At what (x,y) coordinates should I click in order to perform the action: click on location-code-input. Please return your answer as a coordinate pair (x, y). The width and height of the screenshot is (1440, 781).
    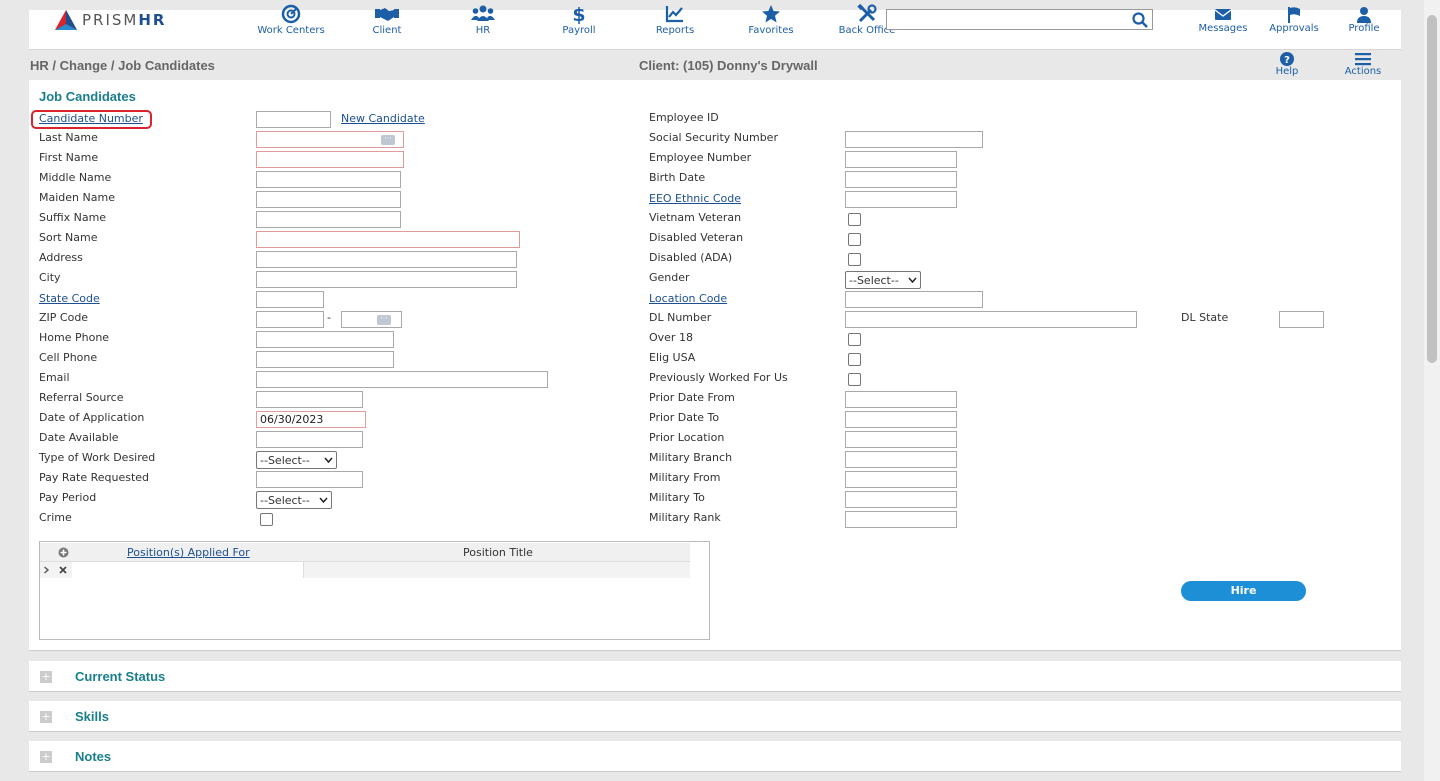
    Looking at the image, I should click on (914, 299).